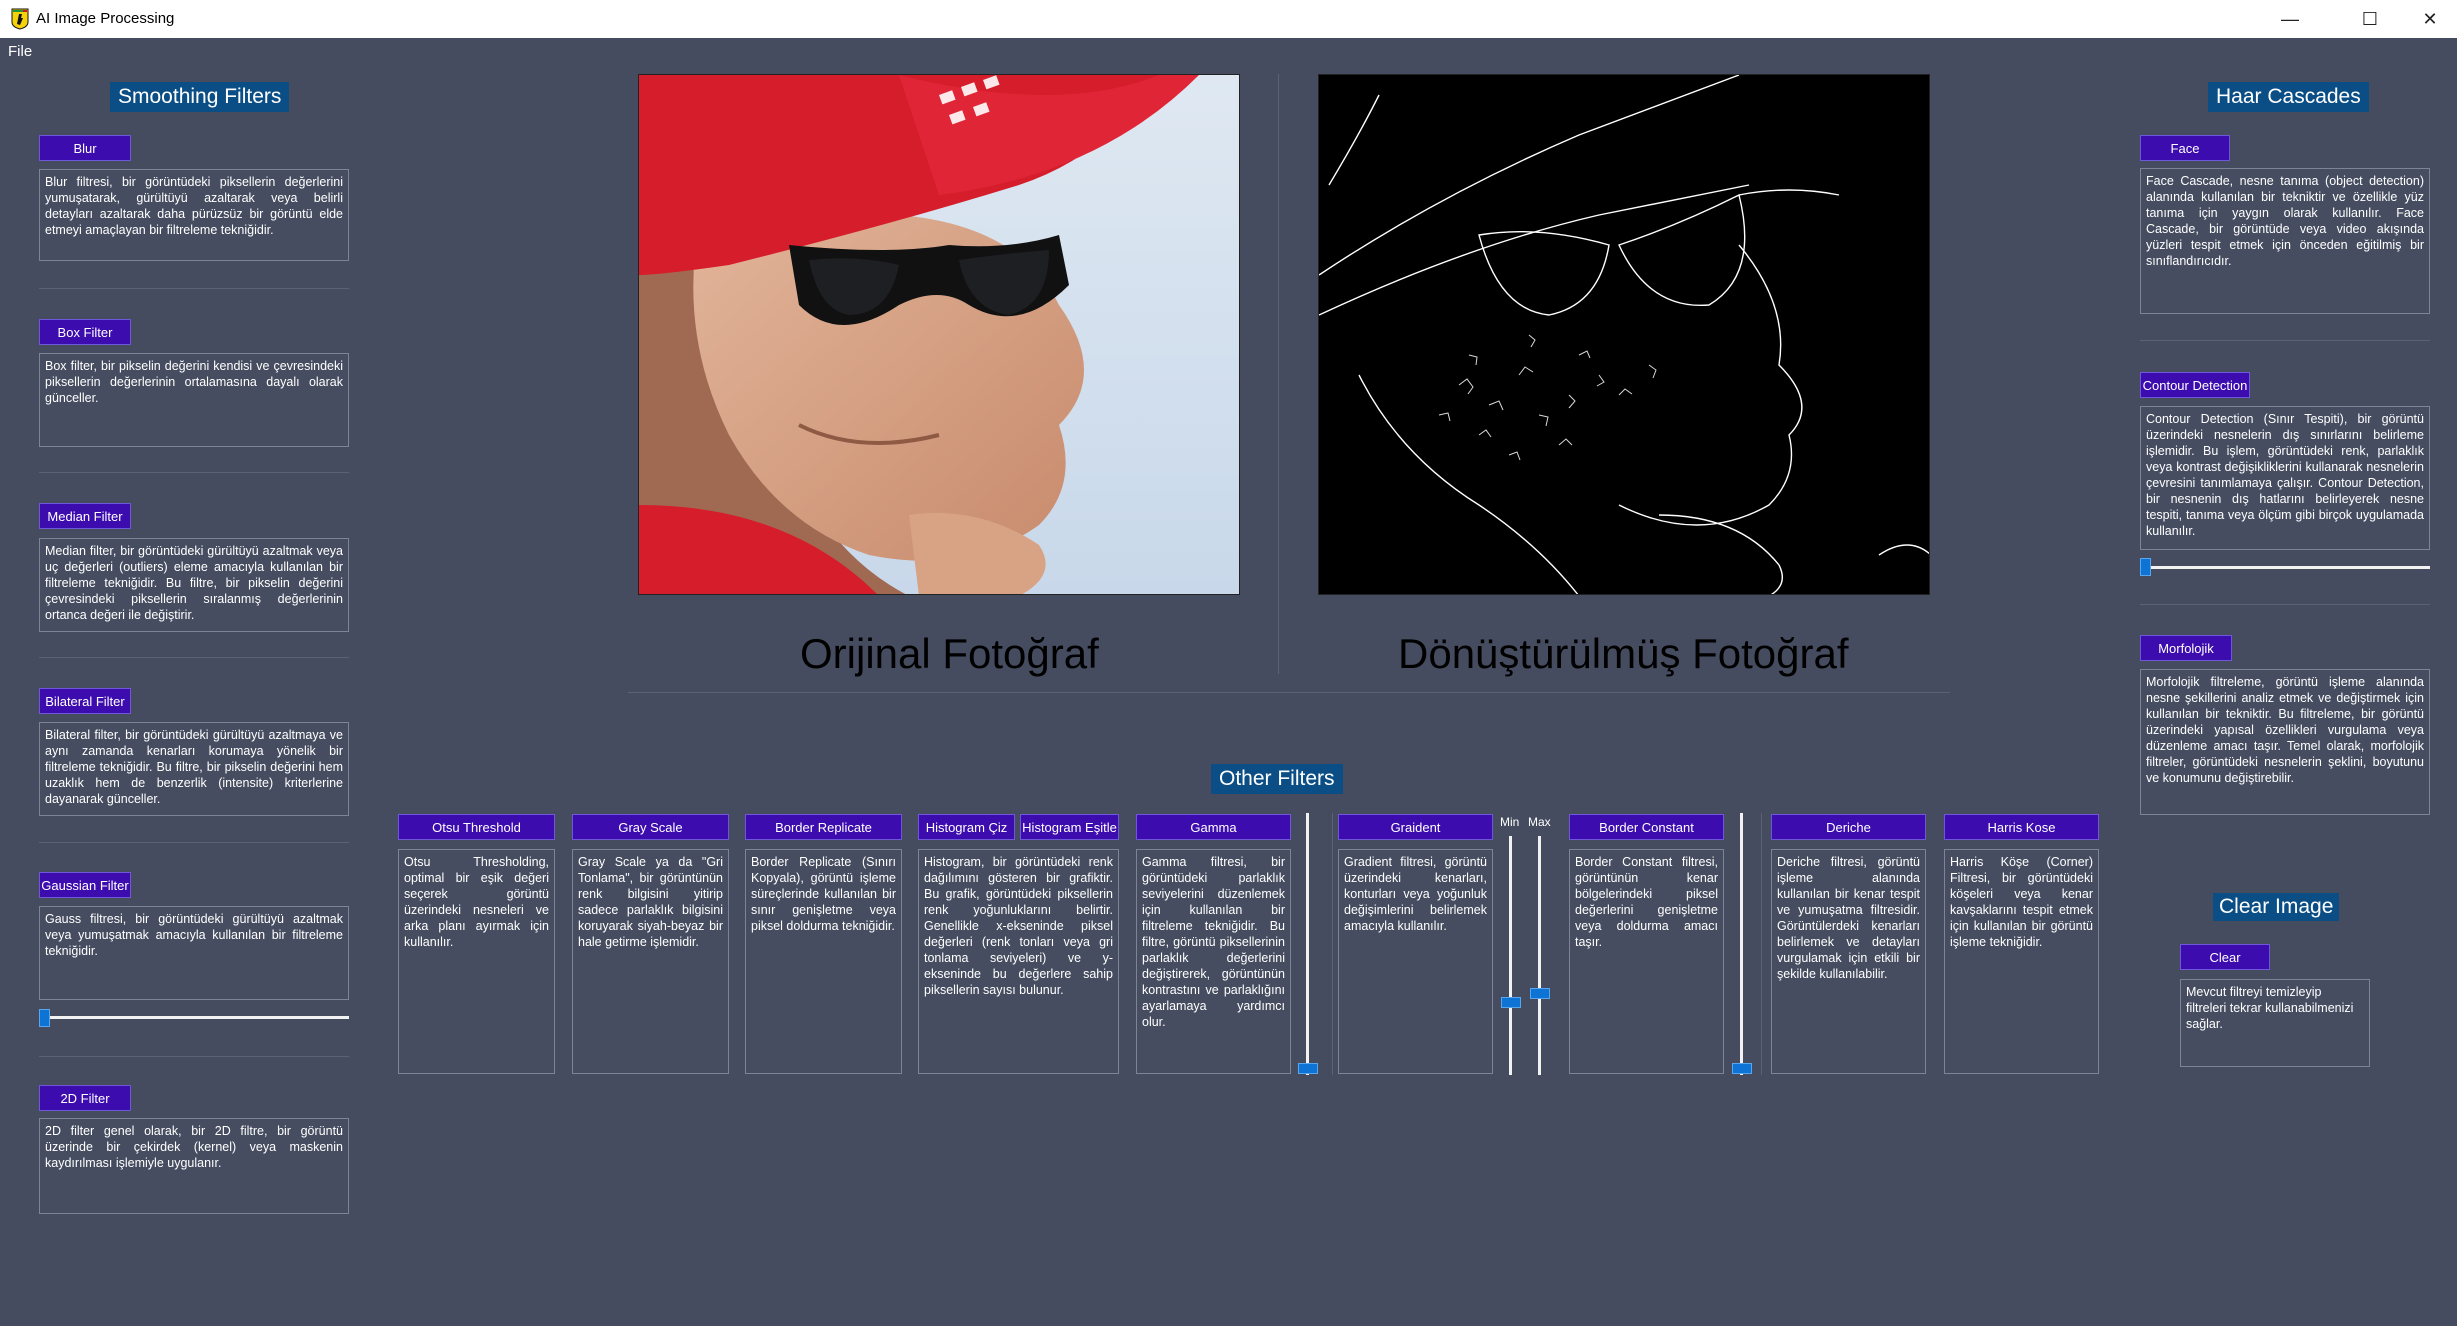 The image size is (2457, 1326). I want to click on otsu-threshold-button: Otsu Threshold, so click(476, 827).